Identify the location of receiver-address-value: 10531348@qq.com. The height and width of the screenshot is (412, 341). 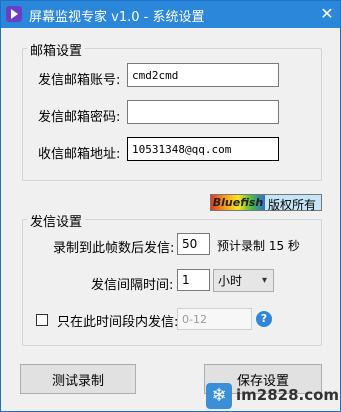
(182, 149).